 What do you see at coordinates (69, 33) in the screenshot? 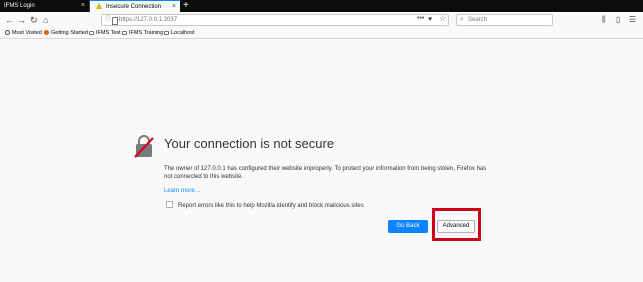
I see `bookmark-label: Getting Started` at bounding box center [69, 33].